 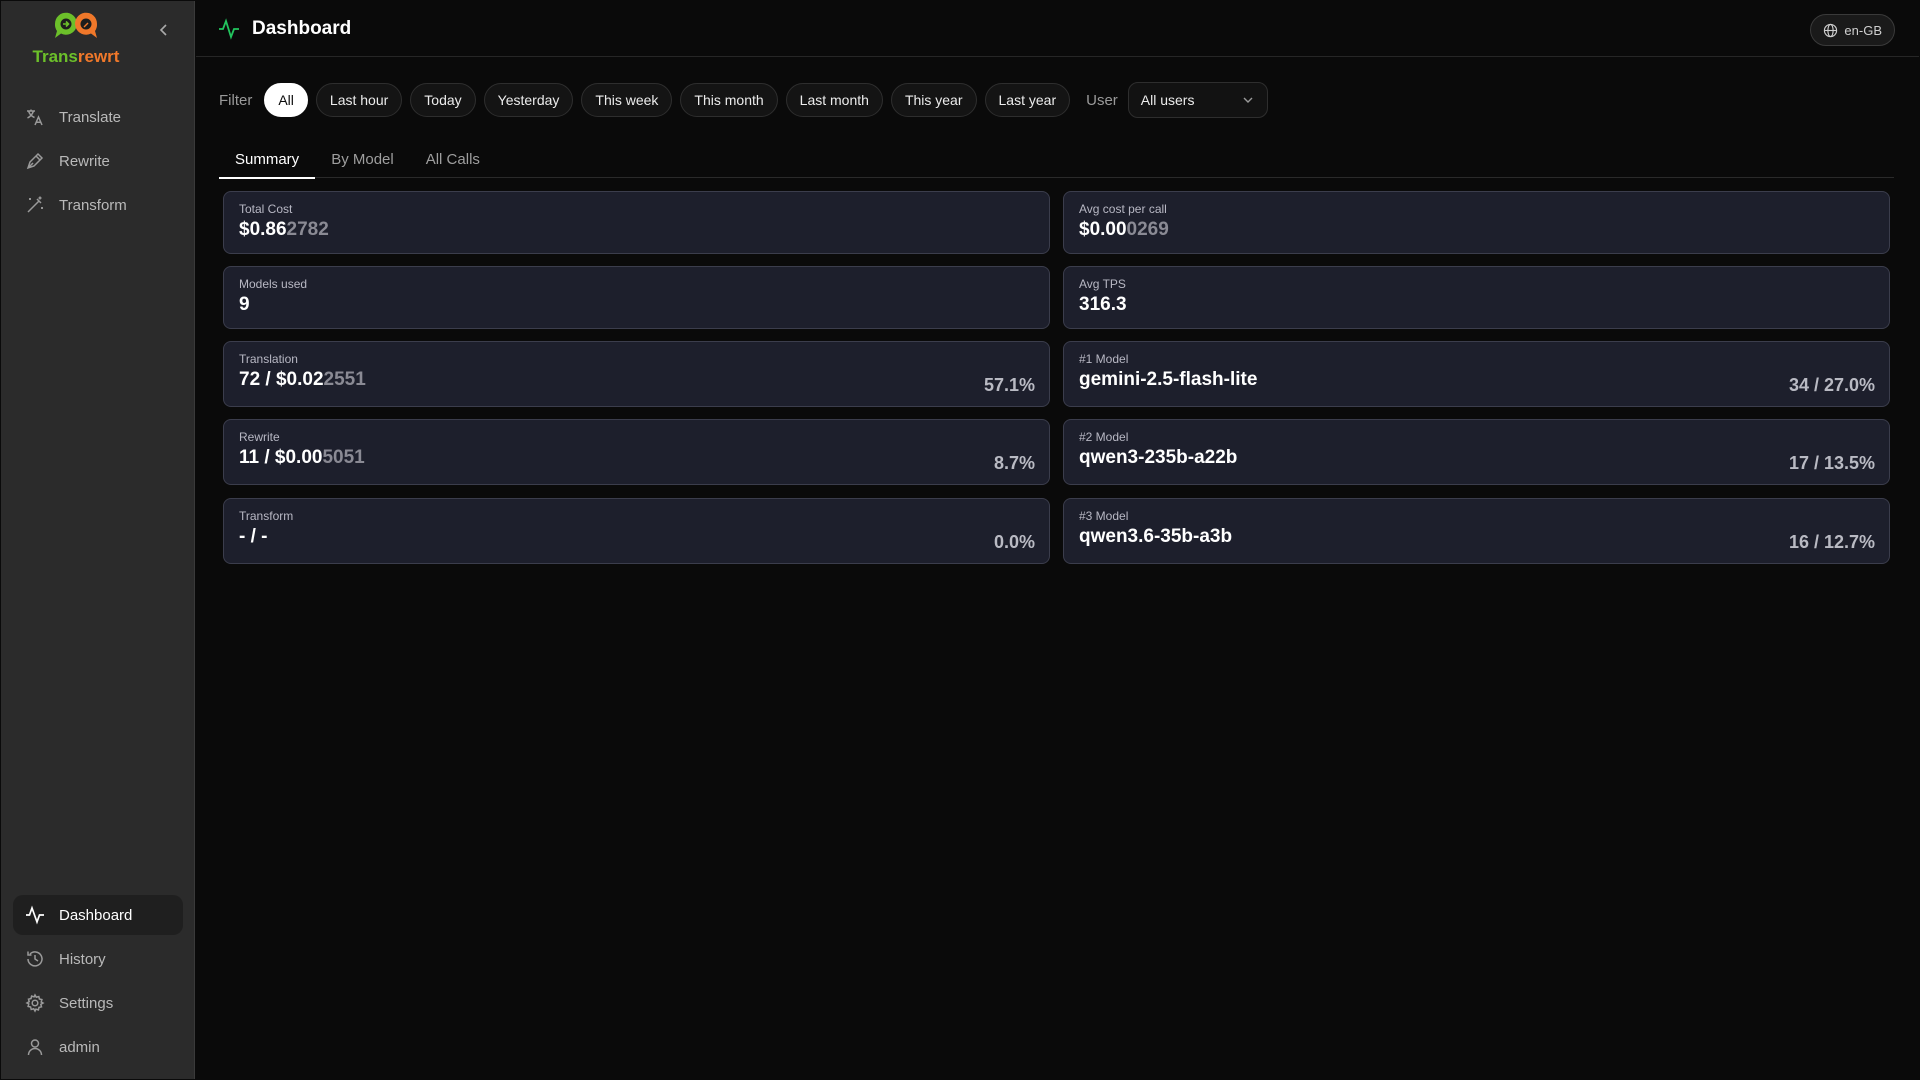 What do you see at coordinates (1158, 457) in the screenshot?
I see `card-value: qwen3-235b-a22b` at bounding box center [1158, 457].